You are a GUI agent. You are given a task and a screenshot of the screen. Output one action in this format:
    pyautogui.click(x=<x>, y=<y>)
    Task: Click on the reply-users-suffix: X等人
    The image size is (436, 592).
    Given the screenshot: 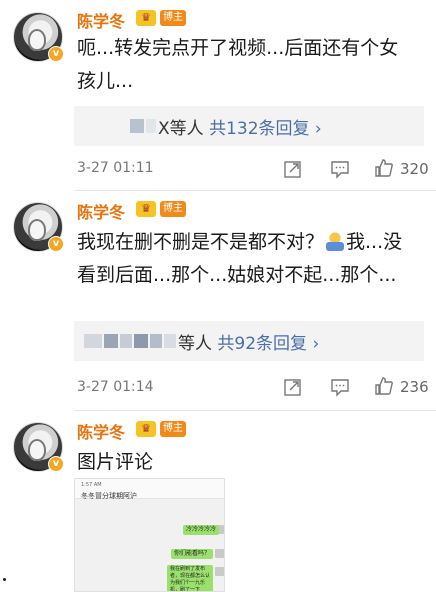 What is the action you would take?
    pyautogui.click(x=181, y=129)
    